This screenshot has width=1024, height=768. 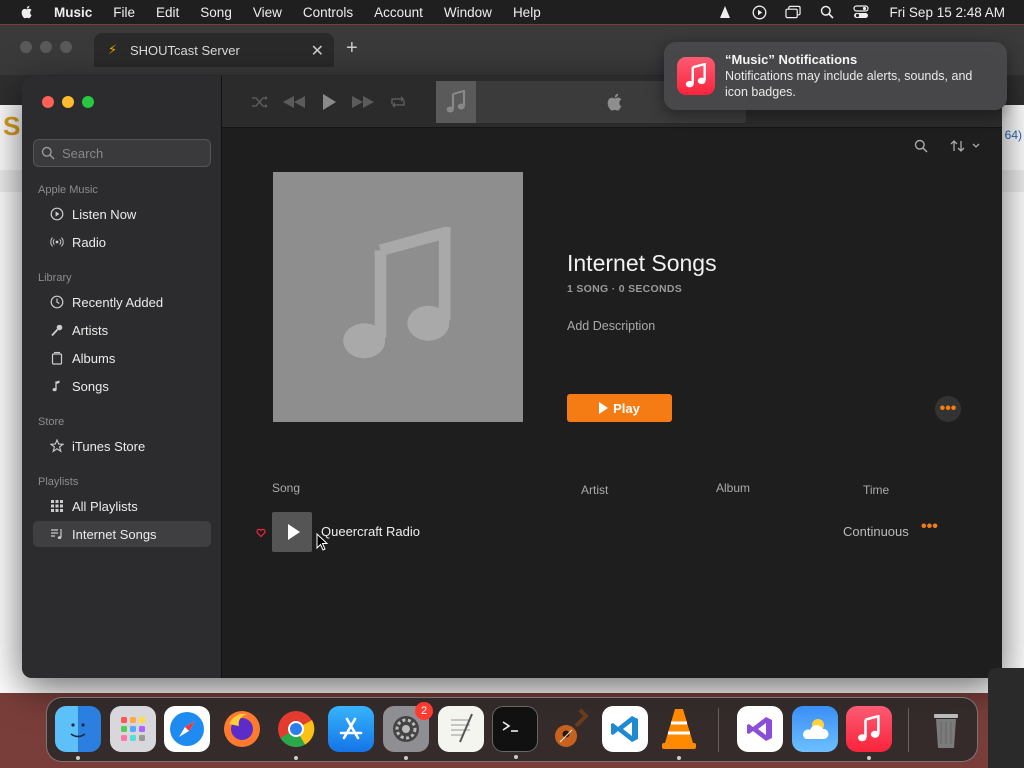 I want to click on garageband-icon, so click(x=570, y=729).